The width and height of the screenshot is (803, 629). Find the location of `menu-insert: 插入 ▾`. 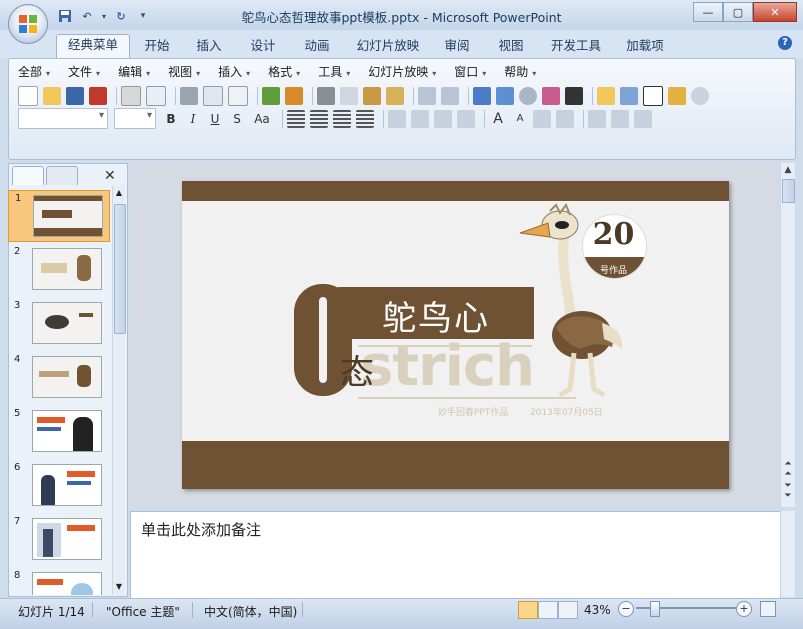

menu-insert: 插入 ▾ is located at coordinates (243, 72).